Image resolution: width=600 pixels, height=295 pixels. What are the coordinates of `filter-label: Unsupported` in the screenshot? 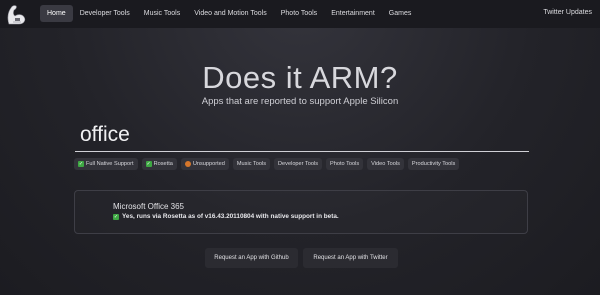 It's located at (208, 164).